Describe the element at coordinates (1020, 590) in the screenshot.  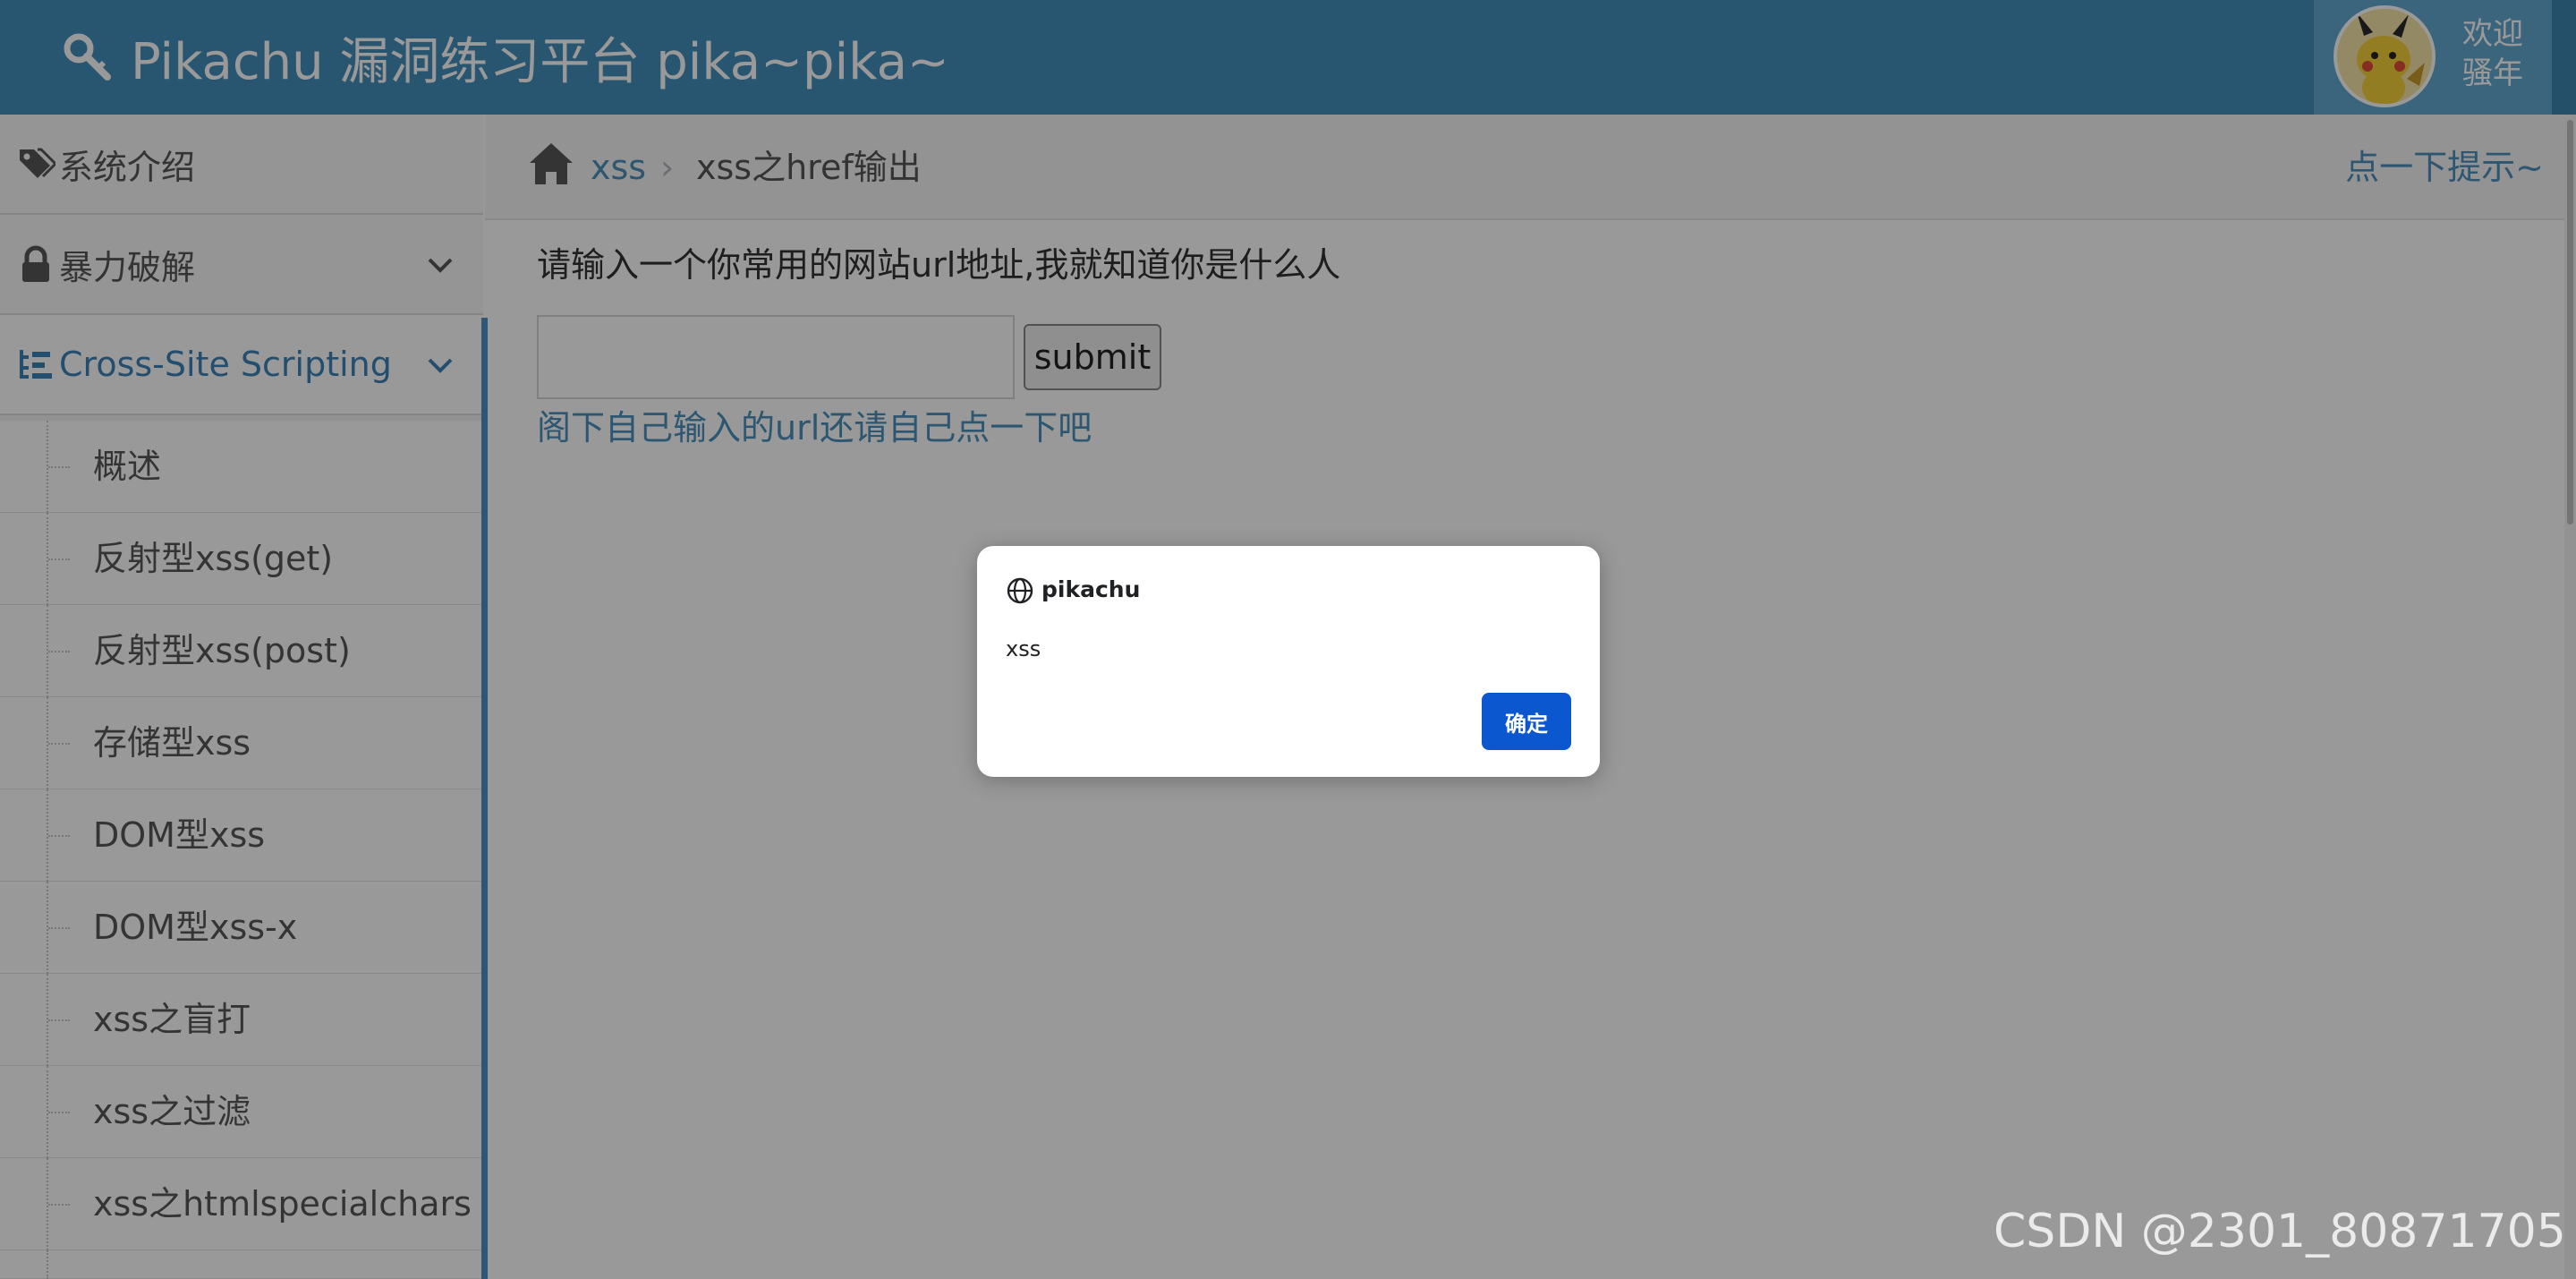
I see `globe-icon` at that location.